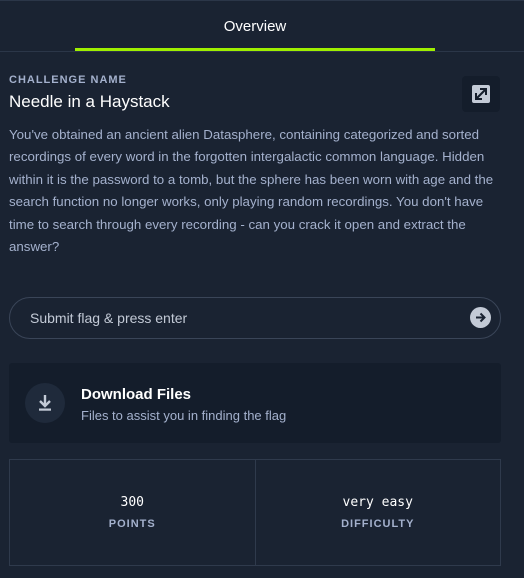 Image resolution: width=524 pixels, height=578 pixels. I want to click on points-label: POINTS, so click(132, 524).